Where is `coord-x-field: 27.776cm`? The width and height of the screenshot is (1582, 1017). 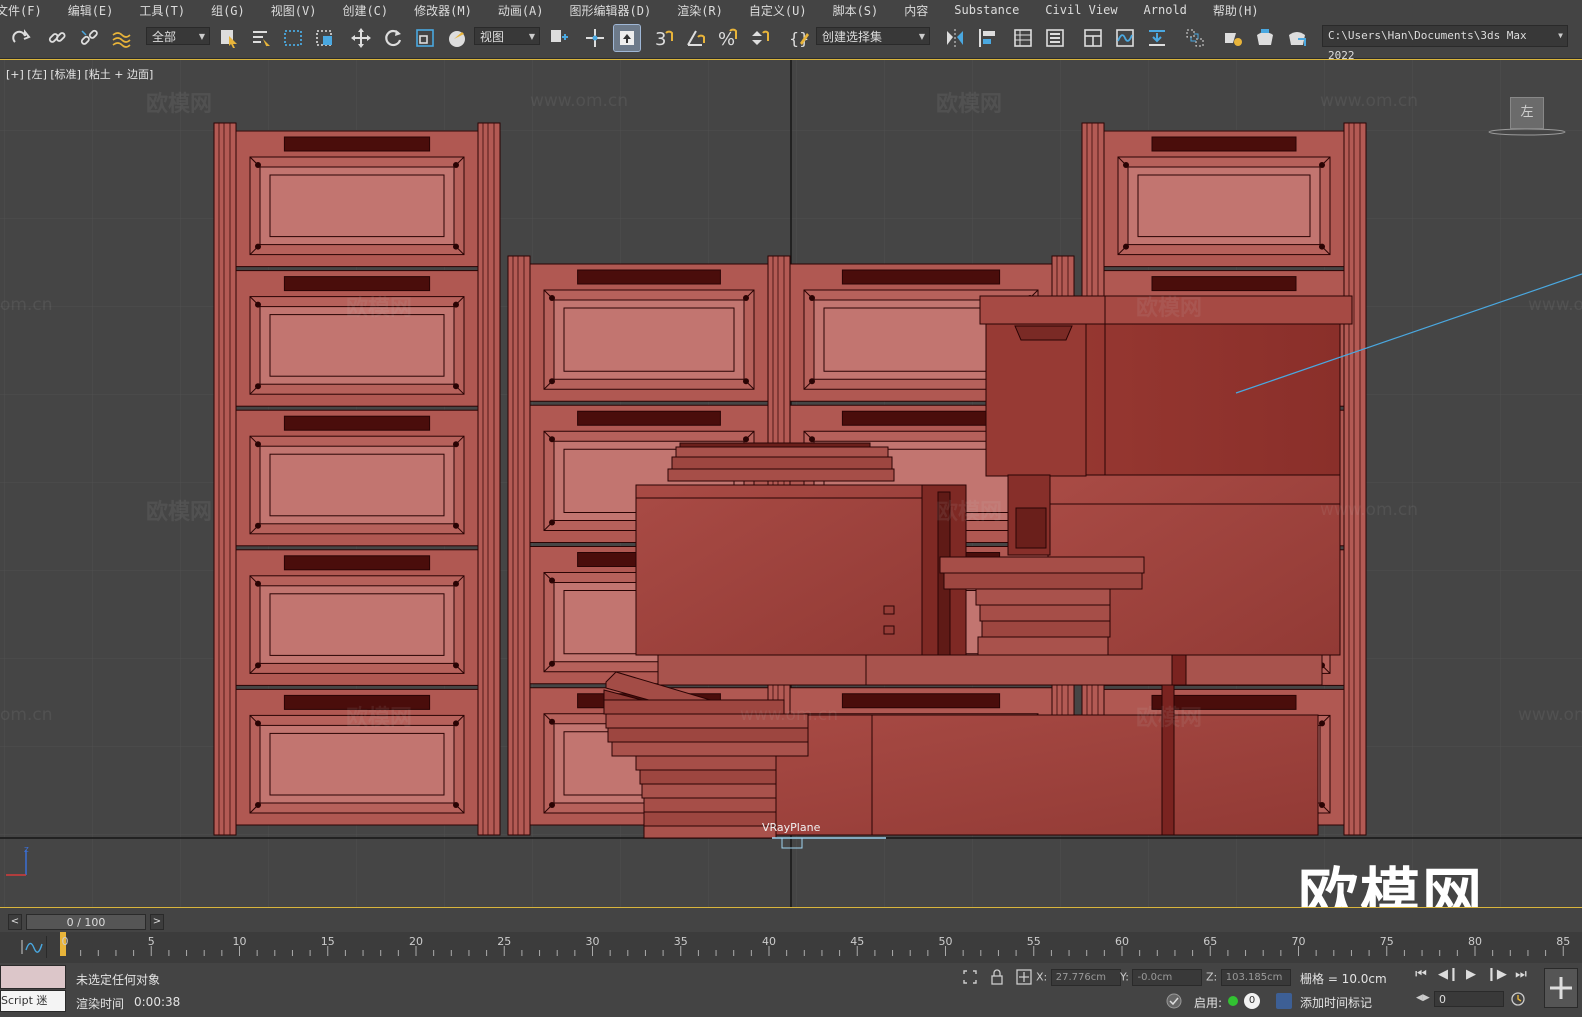 coord-x-field: 27.776cm is located at coordinates (1085, 977).